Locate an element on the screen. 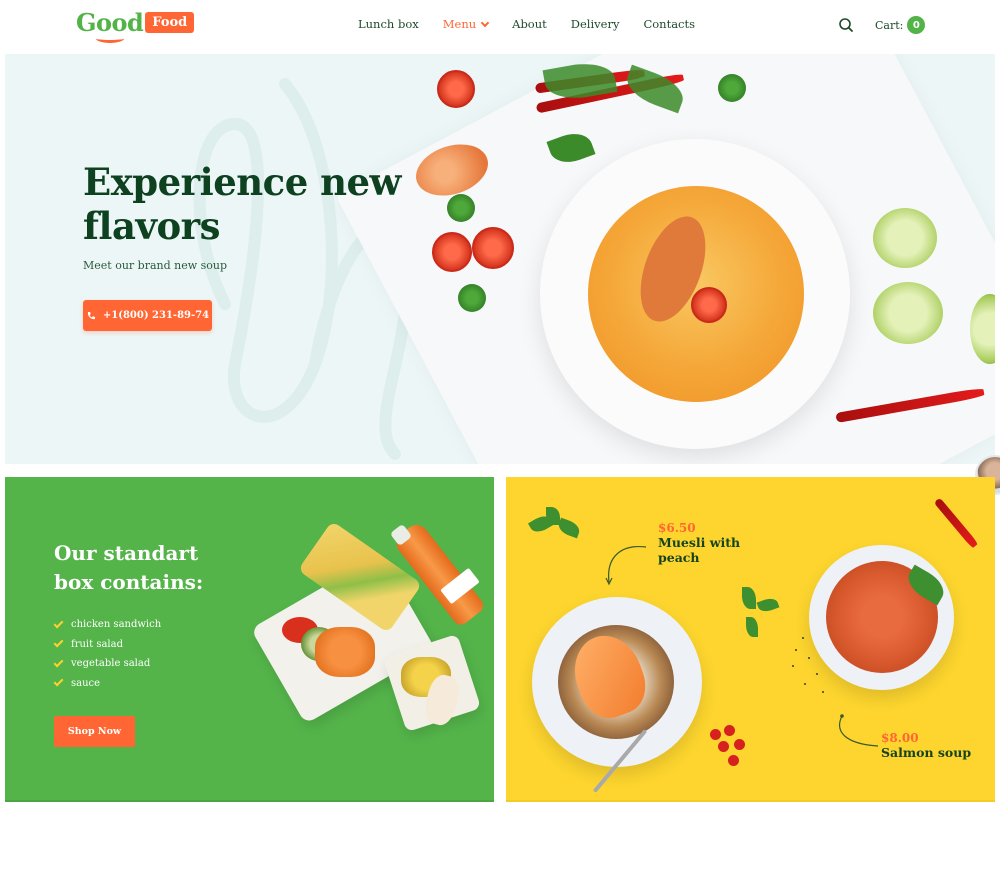  nav-item-menu: Menu is located at coordinates (466, 24).